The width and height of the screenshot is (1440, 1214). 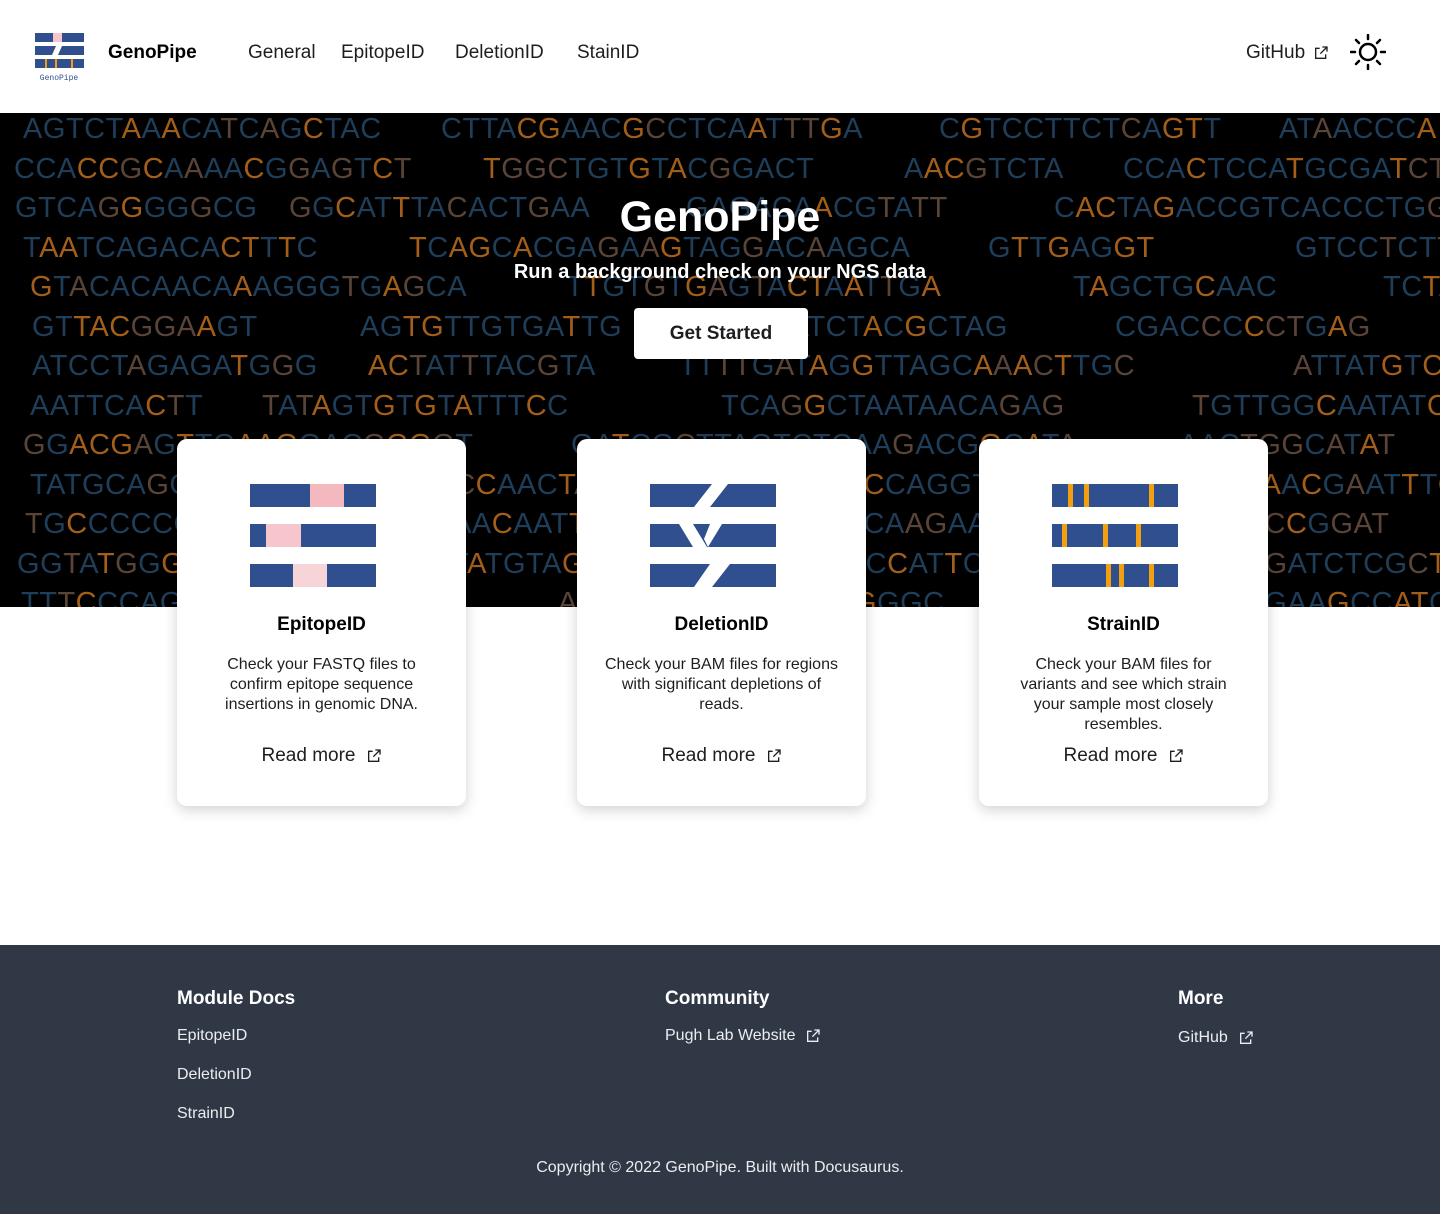 I want to click on epitope-icon, so click(x=313, y=536).